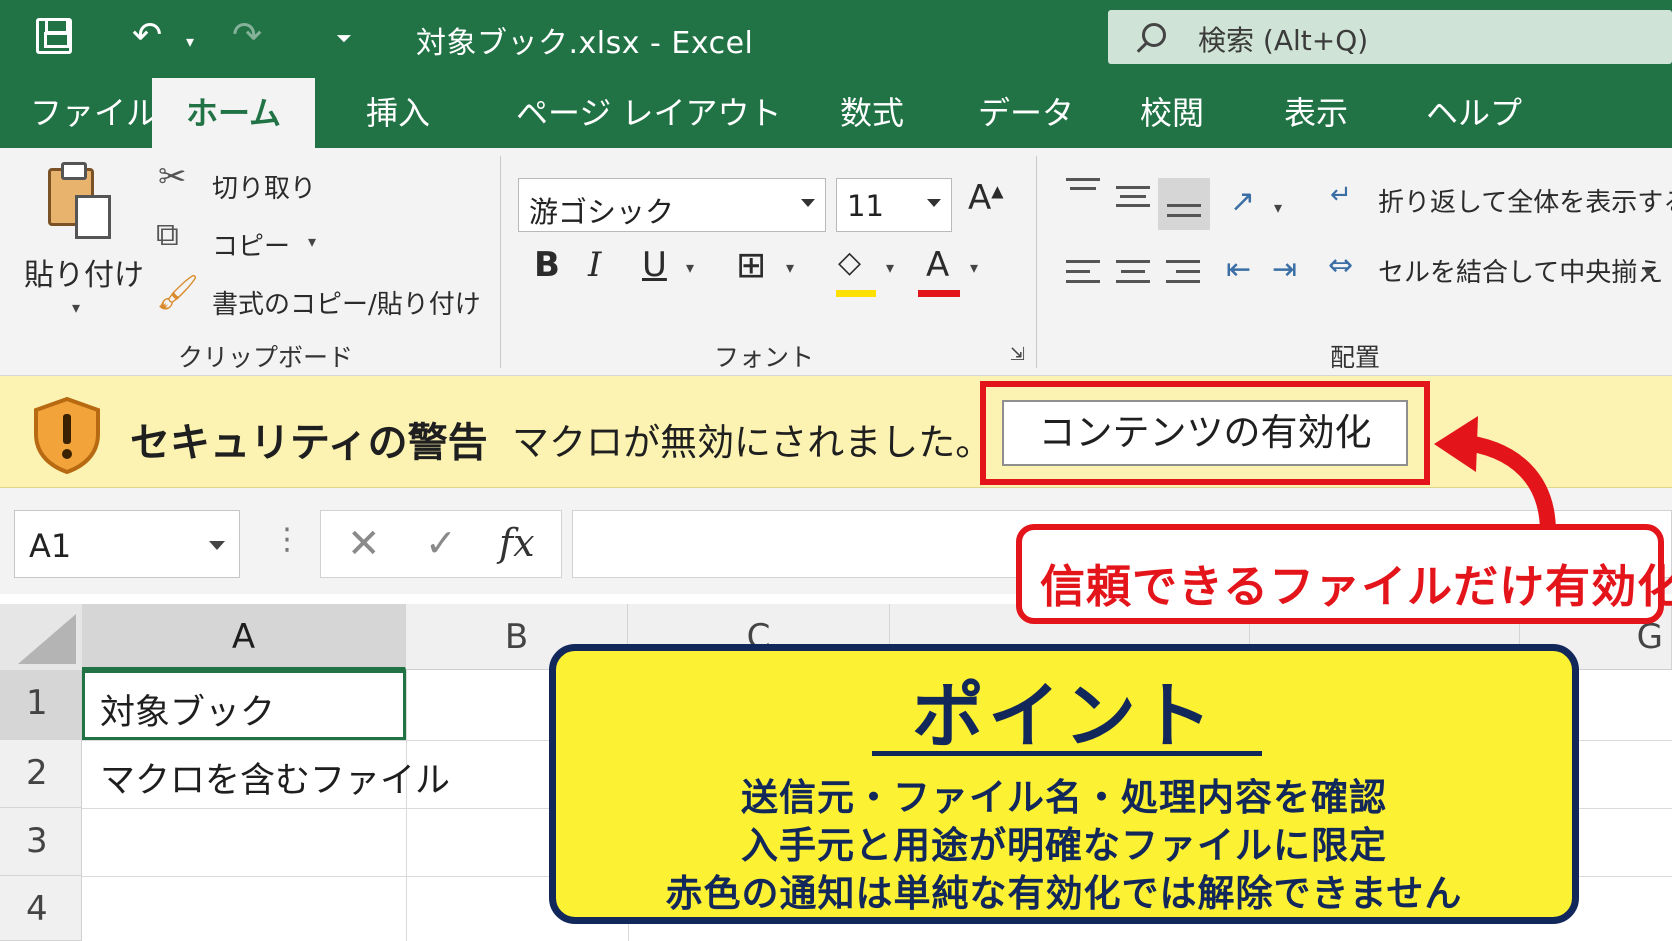 The image size is (1672, 941). Describe the element at coordinates (594, 265) in the screenshot. I see `italic-button: I` at that location.